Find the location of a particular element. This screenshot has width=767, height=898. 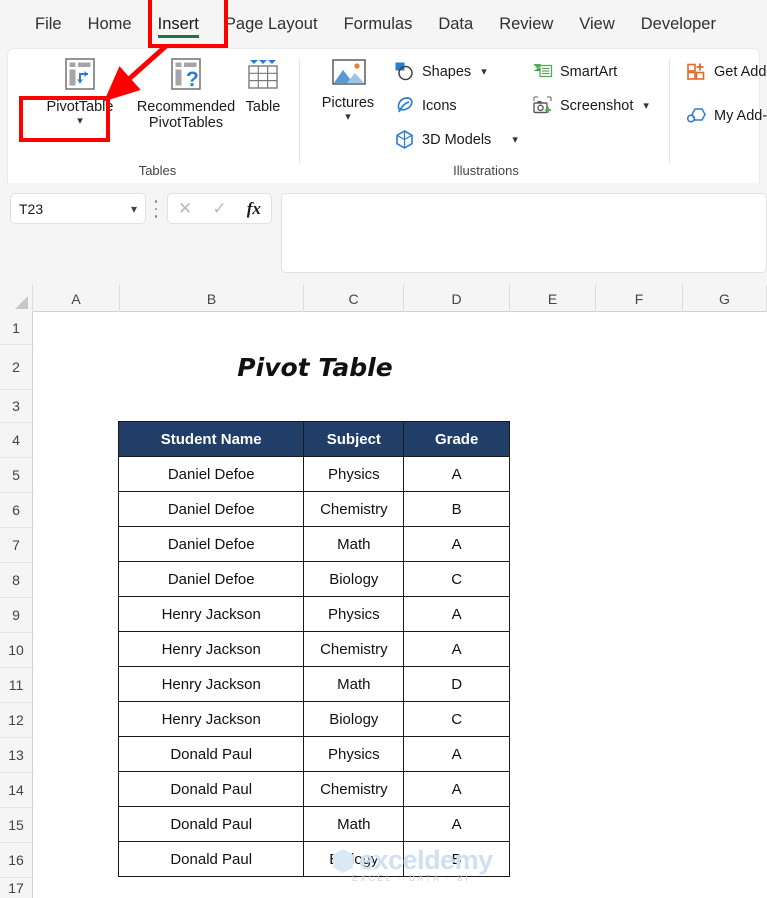

enter-icon: ✓ is located at coordinates (219, 209).